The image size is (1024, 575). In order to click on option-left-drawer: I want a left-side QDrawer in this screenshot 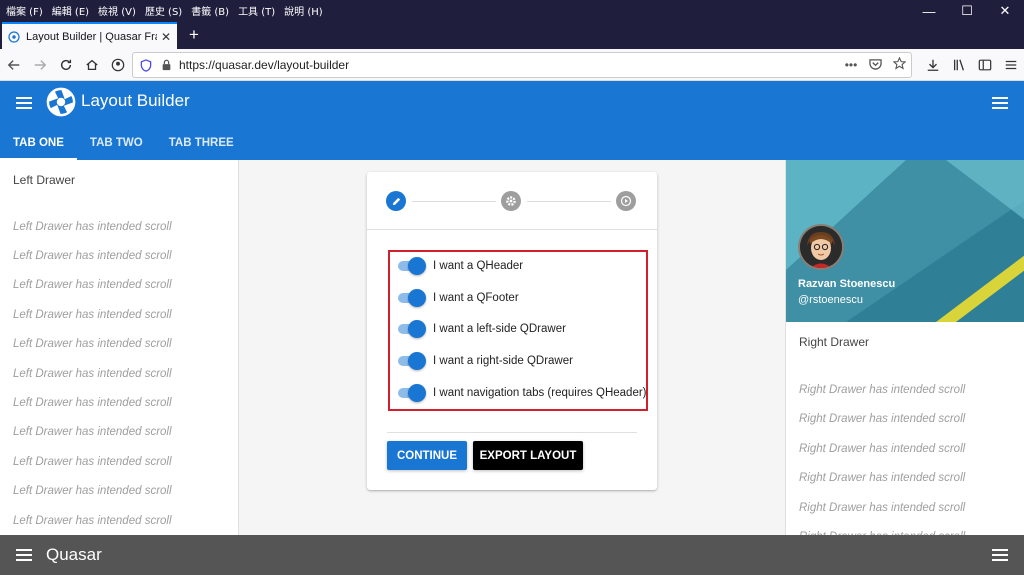, I will do `click(482, 329)`.